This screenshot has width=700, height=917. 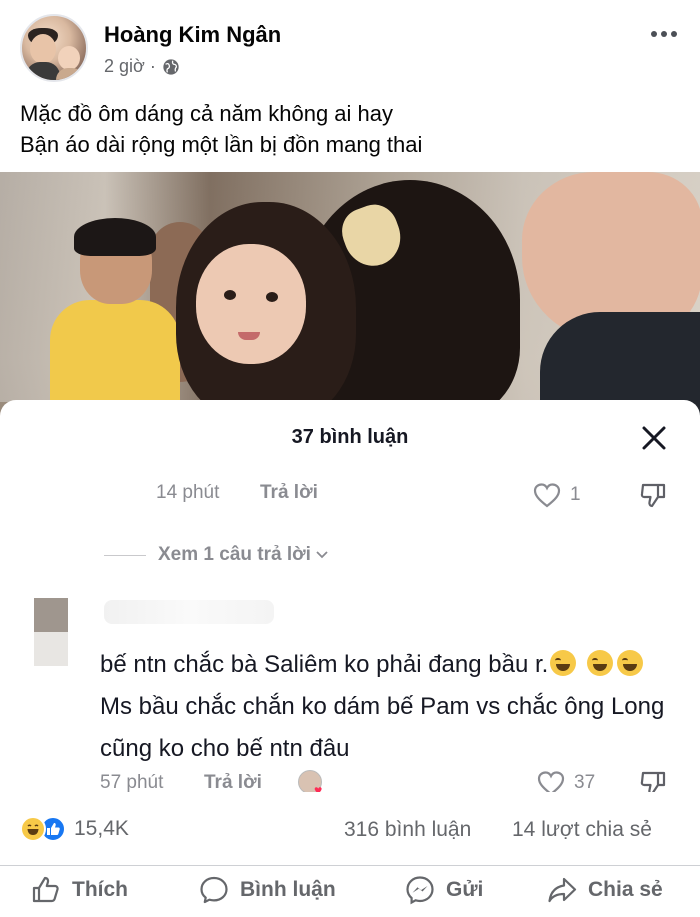 I want to click on comments-count: 316 bình luận, so click(x=407, y=830).